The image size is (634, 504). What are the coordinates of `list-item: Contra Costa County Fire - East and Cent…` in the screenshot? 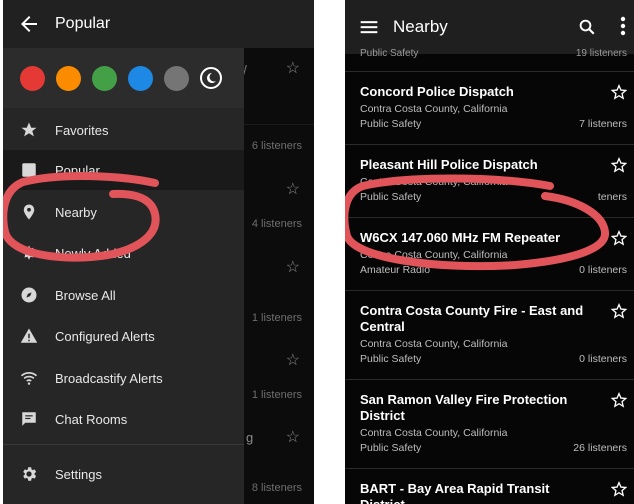 It's located at (489, 335).